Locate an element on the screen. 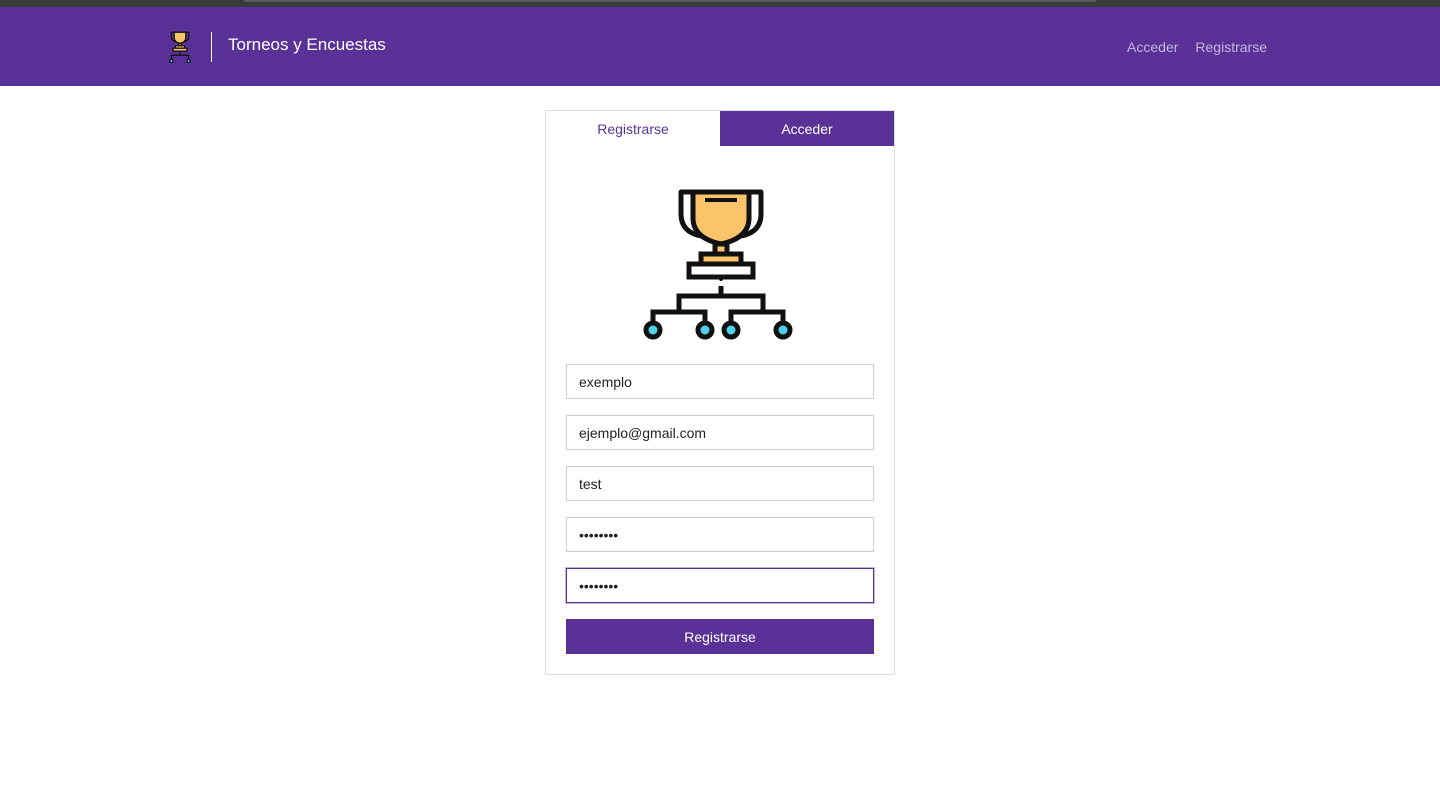  confirm-password-input is located at coordinates (720, 585).